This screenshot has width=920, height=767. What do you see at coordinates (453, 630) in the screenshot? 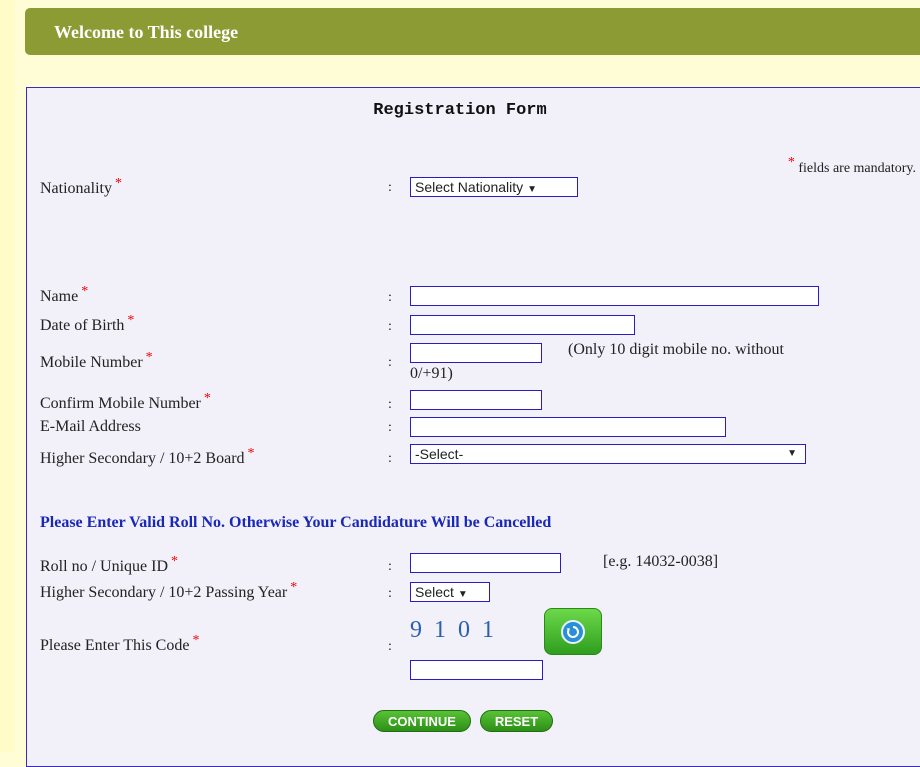
I see `captcha-code: 9 1 0 1` at bounding box center [453, 630].